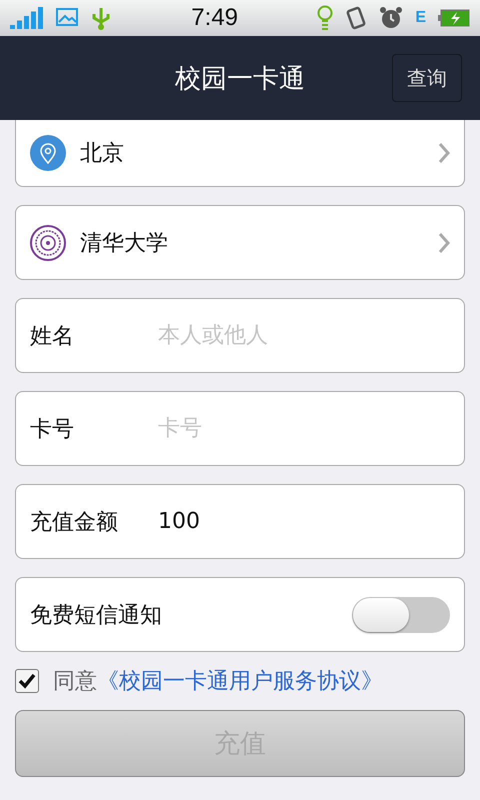 This screenshot has height=800, width=480. Describe the element at coordinates (67, 18) in the screenshot. I see `image-icon` at that location.